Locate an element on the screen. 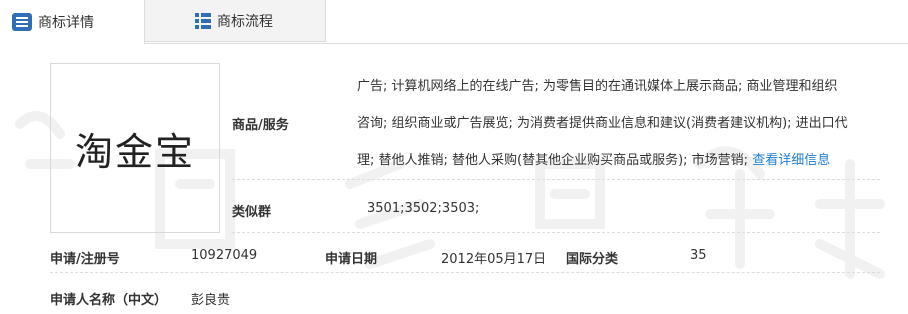  tab-bar: 商标详情 商标流程 is located at coordinates (454, 22).